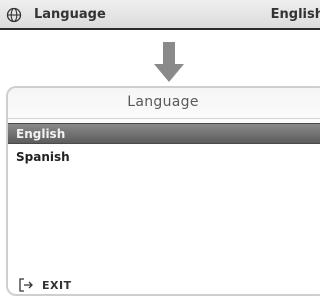 This screenshot has height=296, width=320. Describe the element at coordinates (164, 133) in the screenshot. I see `option-english: English` at that location.